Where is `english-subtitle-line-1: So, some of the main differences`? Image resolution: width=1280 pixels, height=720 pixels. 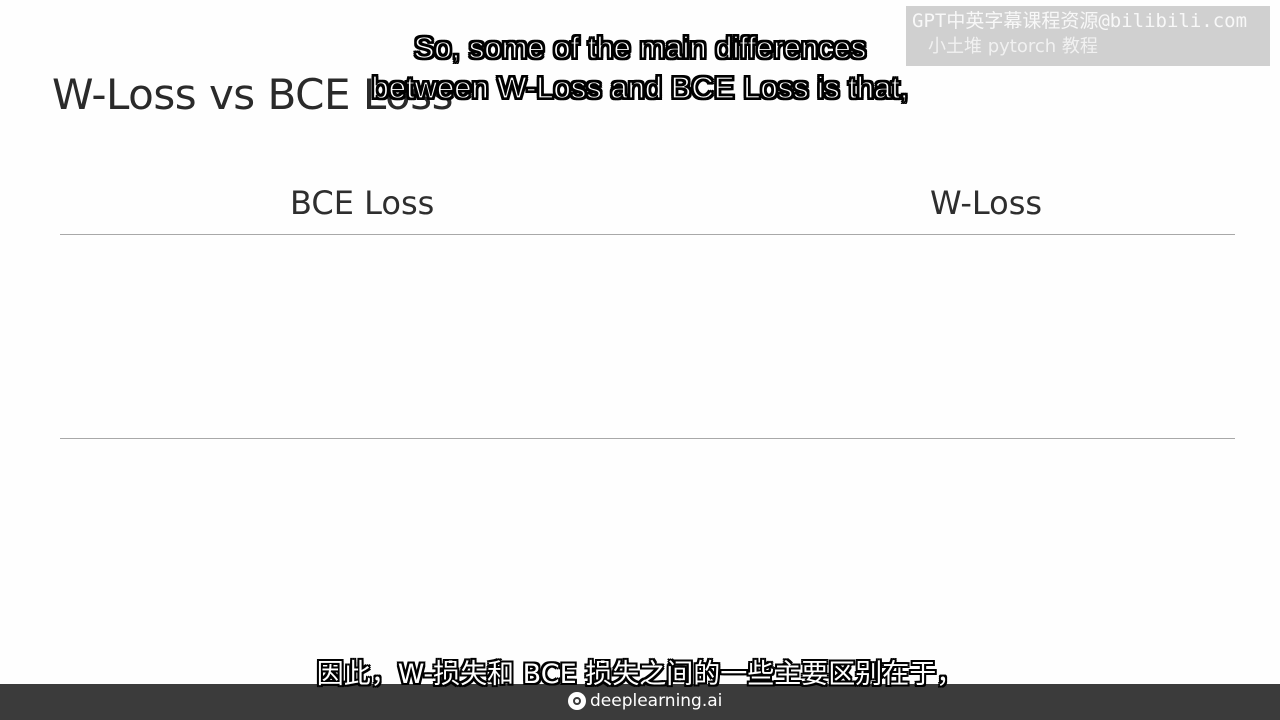
english-subtitle-line-1: So, some of the main differences is located at coordinates (640, 47).